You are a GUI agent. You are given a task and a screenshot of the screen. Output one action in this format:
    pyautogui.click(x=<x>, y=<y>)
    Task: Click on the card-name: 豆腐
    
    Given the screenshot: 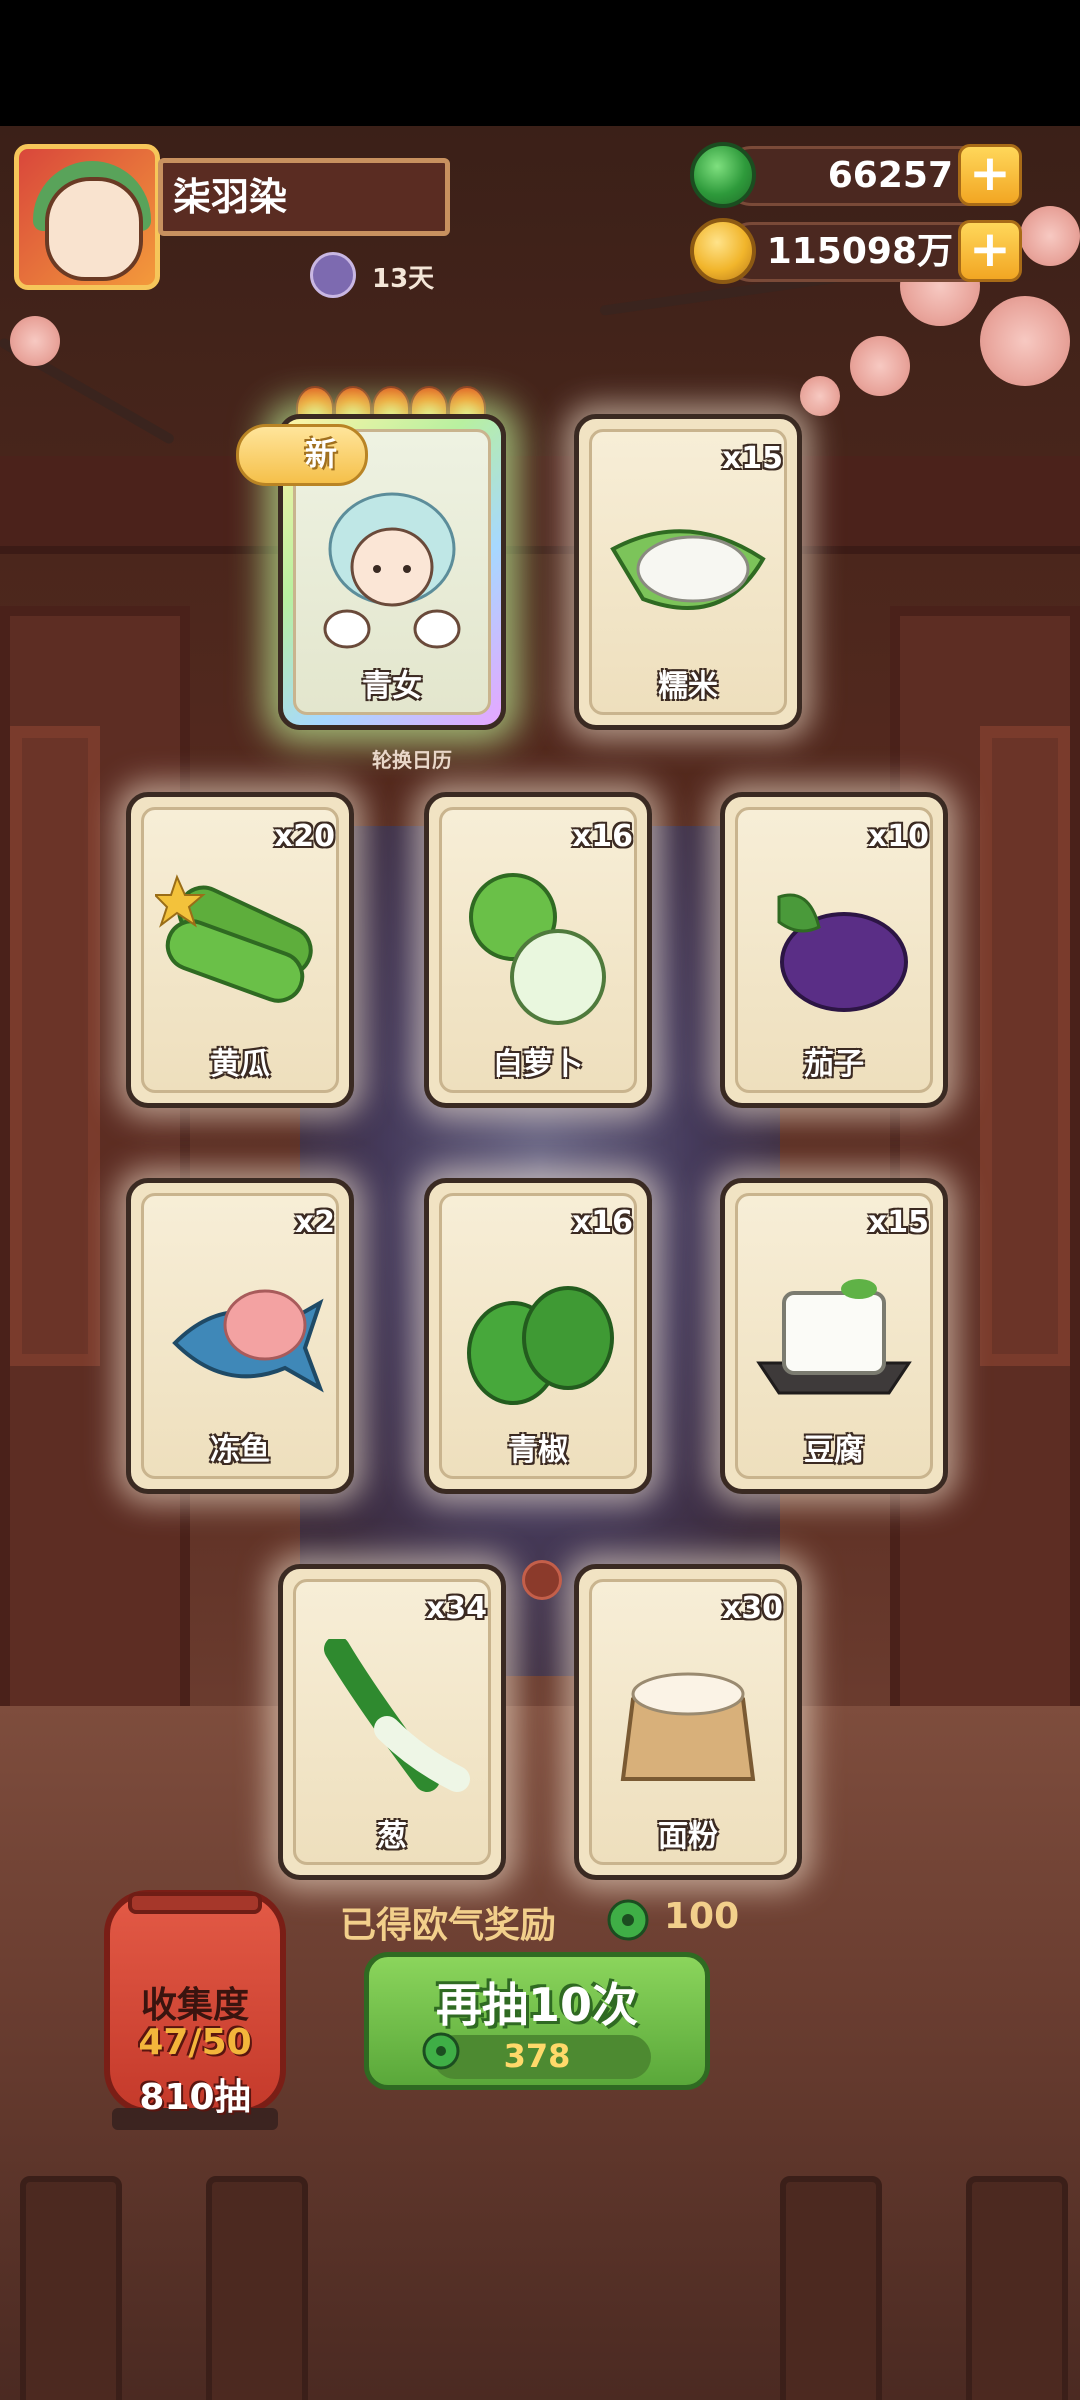 What is the action you would take?
    pyautogui.click(x=834, y=1450)
    